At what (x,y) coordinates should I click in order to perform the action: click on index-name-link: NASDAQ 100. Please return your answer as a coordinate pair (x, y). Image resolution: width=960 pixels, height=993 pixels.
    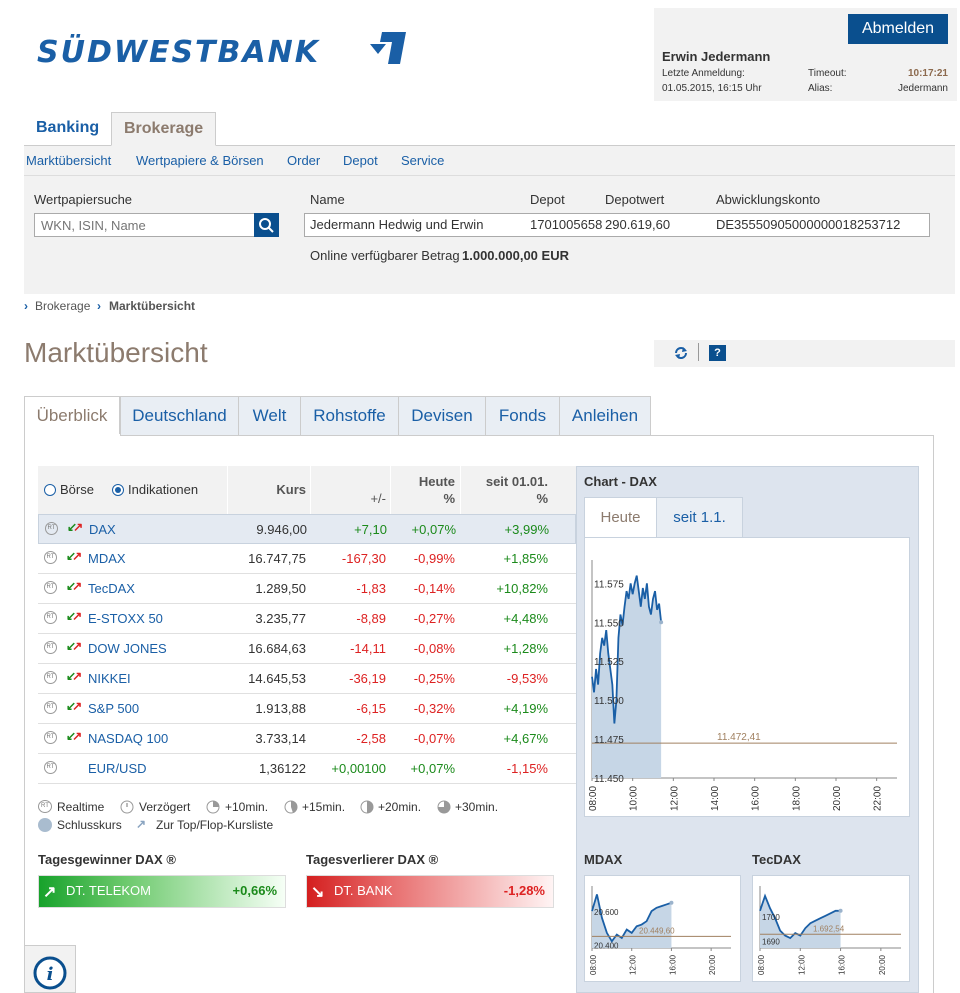
    Looking at the image, I should click on (128, 738).